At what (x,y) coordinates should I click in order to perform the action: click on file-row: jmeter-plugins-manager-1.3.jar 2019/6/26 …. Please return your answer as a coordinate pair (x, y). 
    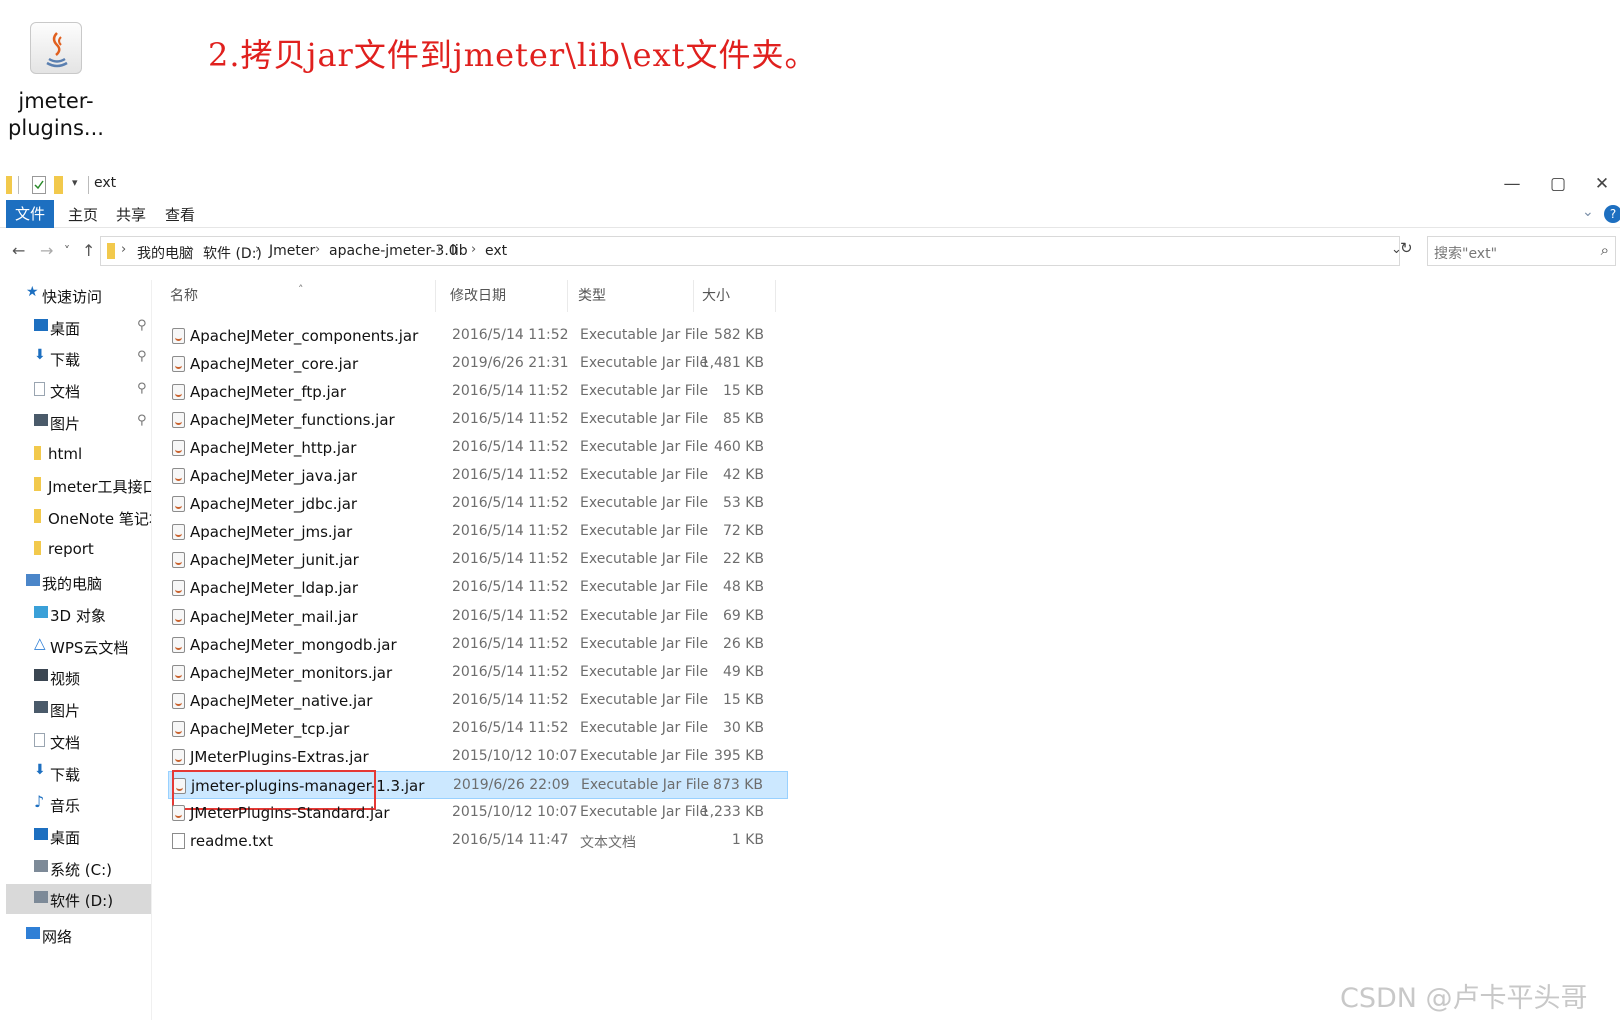
    Looking at the image, I should click on (478, 789).